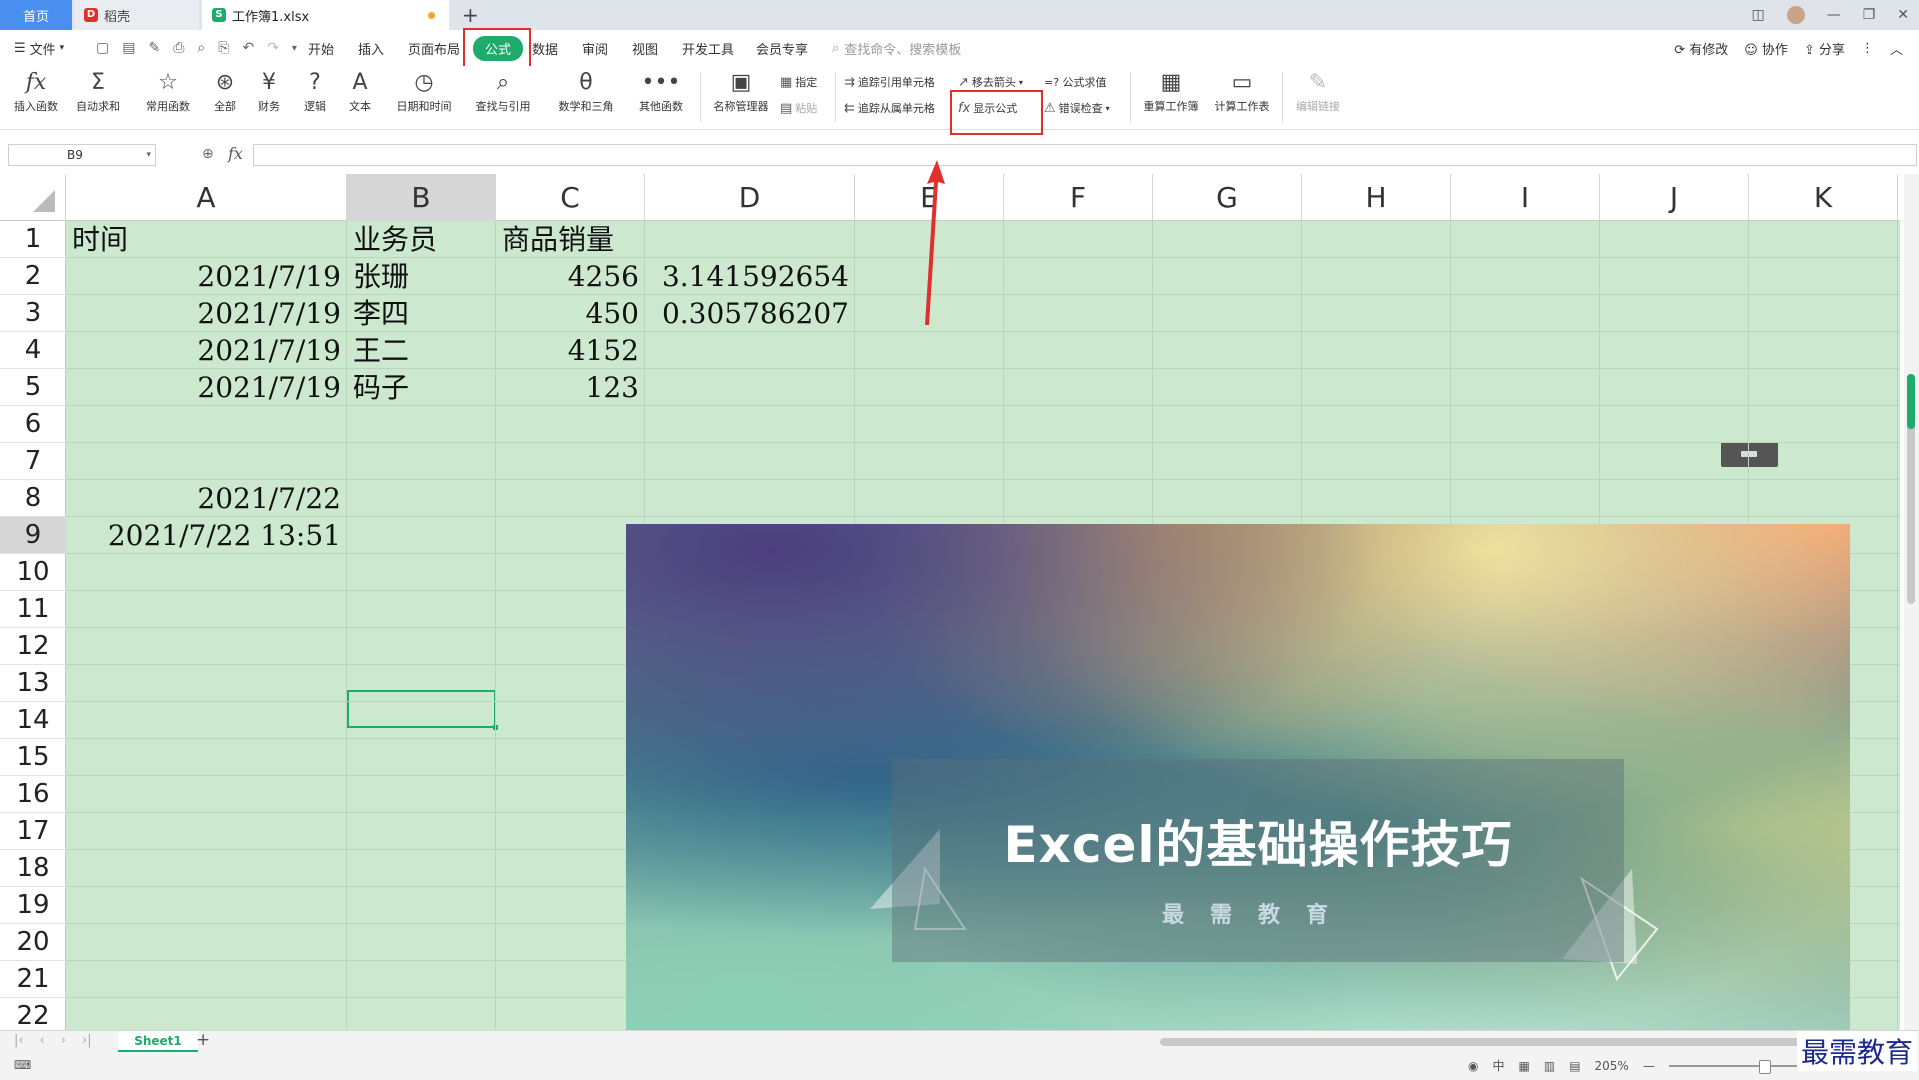  What do you see at coordinates (570, 313) in the screenshot?
I see `cell-C3: 450` at bounding box center [570, 313].